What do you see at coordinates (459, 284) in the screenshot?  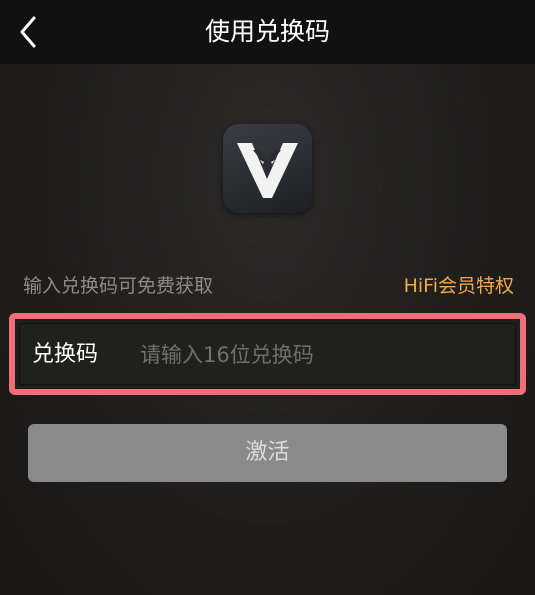 I see `hifi-privilege-link: HiFi会员特权` at bounding box center [459, 284].